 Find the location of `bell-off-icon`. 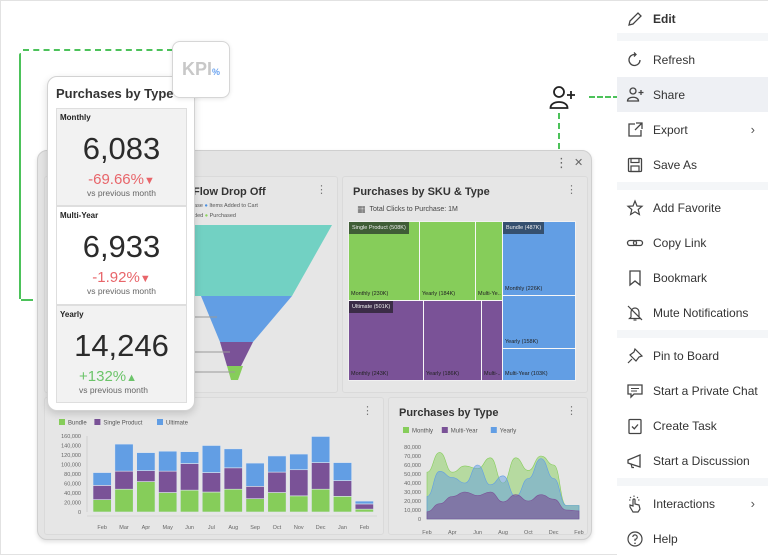

bell-off-icon is located at coordinates (635, 313).